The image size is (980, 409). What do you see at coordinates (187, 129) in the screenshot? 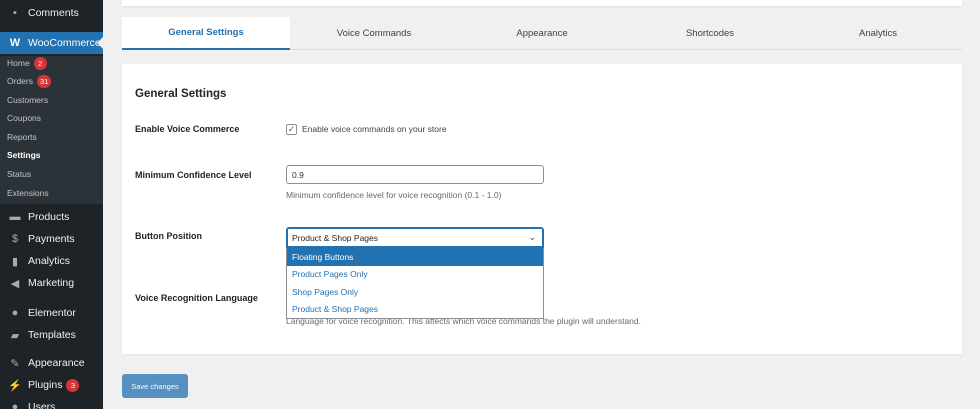
I see `enable-voice-commerce-label: Enable Voice Commerce` at bounding box center [187, 129].